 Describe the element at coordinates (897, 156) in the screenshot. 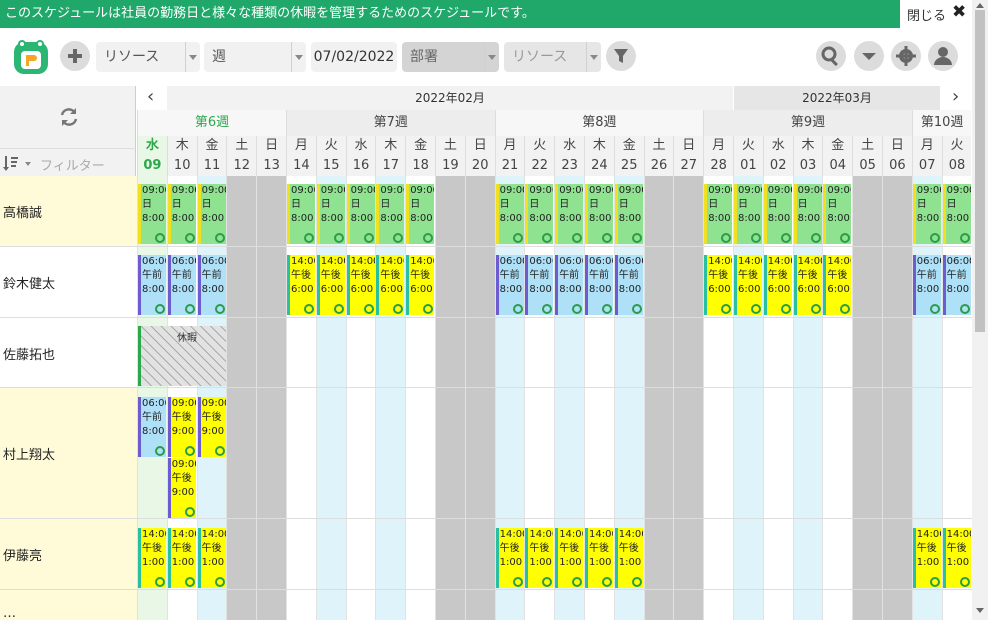

I see `day-header: 日 06` at that location.